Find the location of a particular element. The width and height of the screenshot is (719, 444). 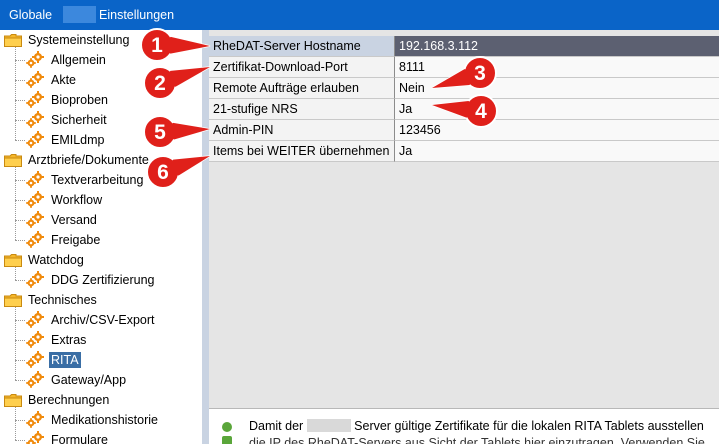

property-row: Items bei WEITER übernehmen Ja is located at coordinates (464, 151).